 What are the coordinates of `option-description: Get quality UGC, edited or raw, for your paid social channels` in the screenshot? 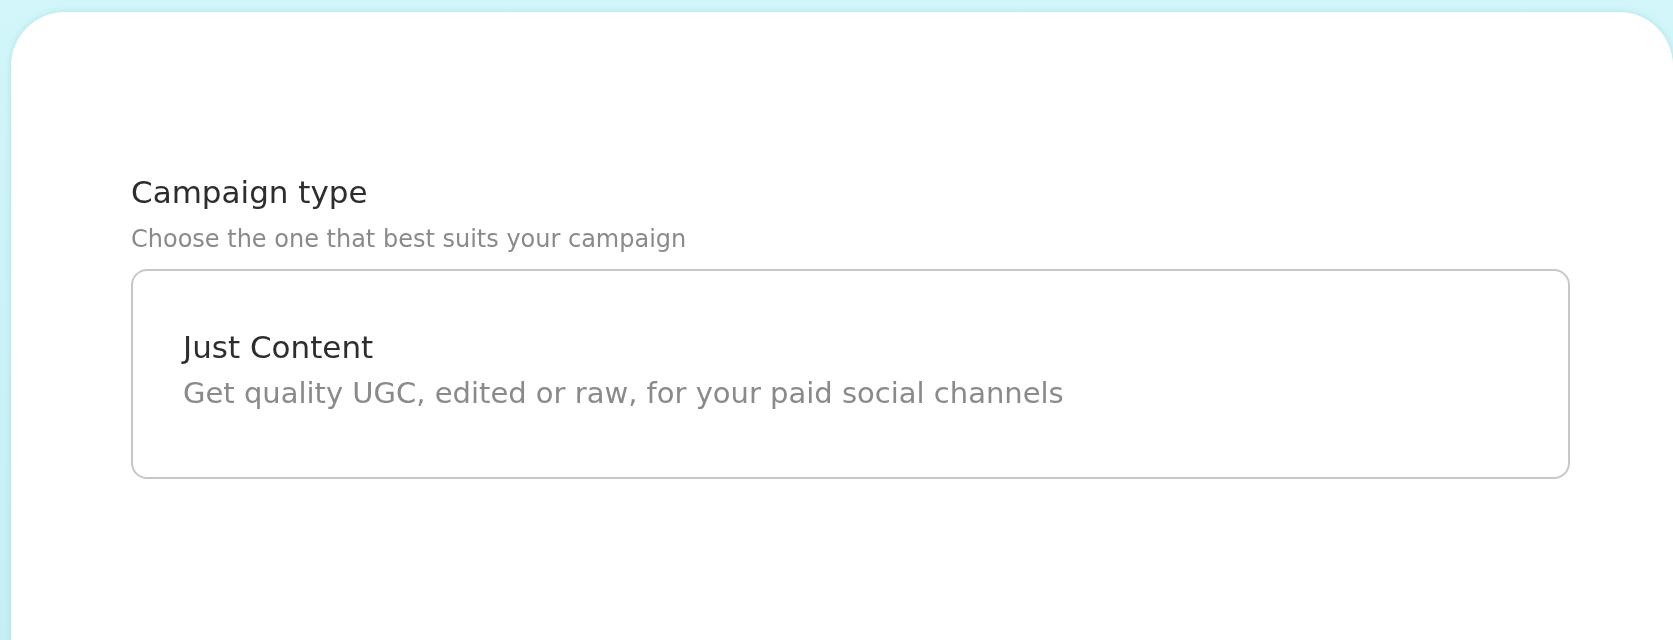 It's located at (624, 394).